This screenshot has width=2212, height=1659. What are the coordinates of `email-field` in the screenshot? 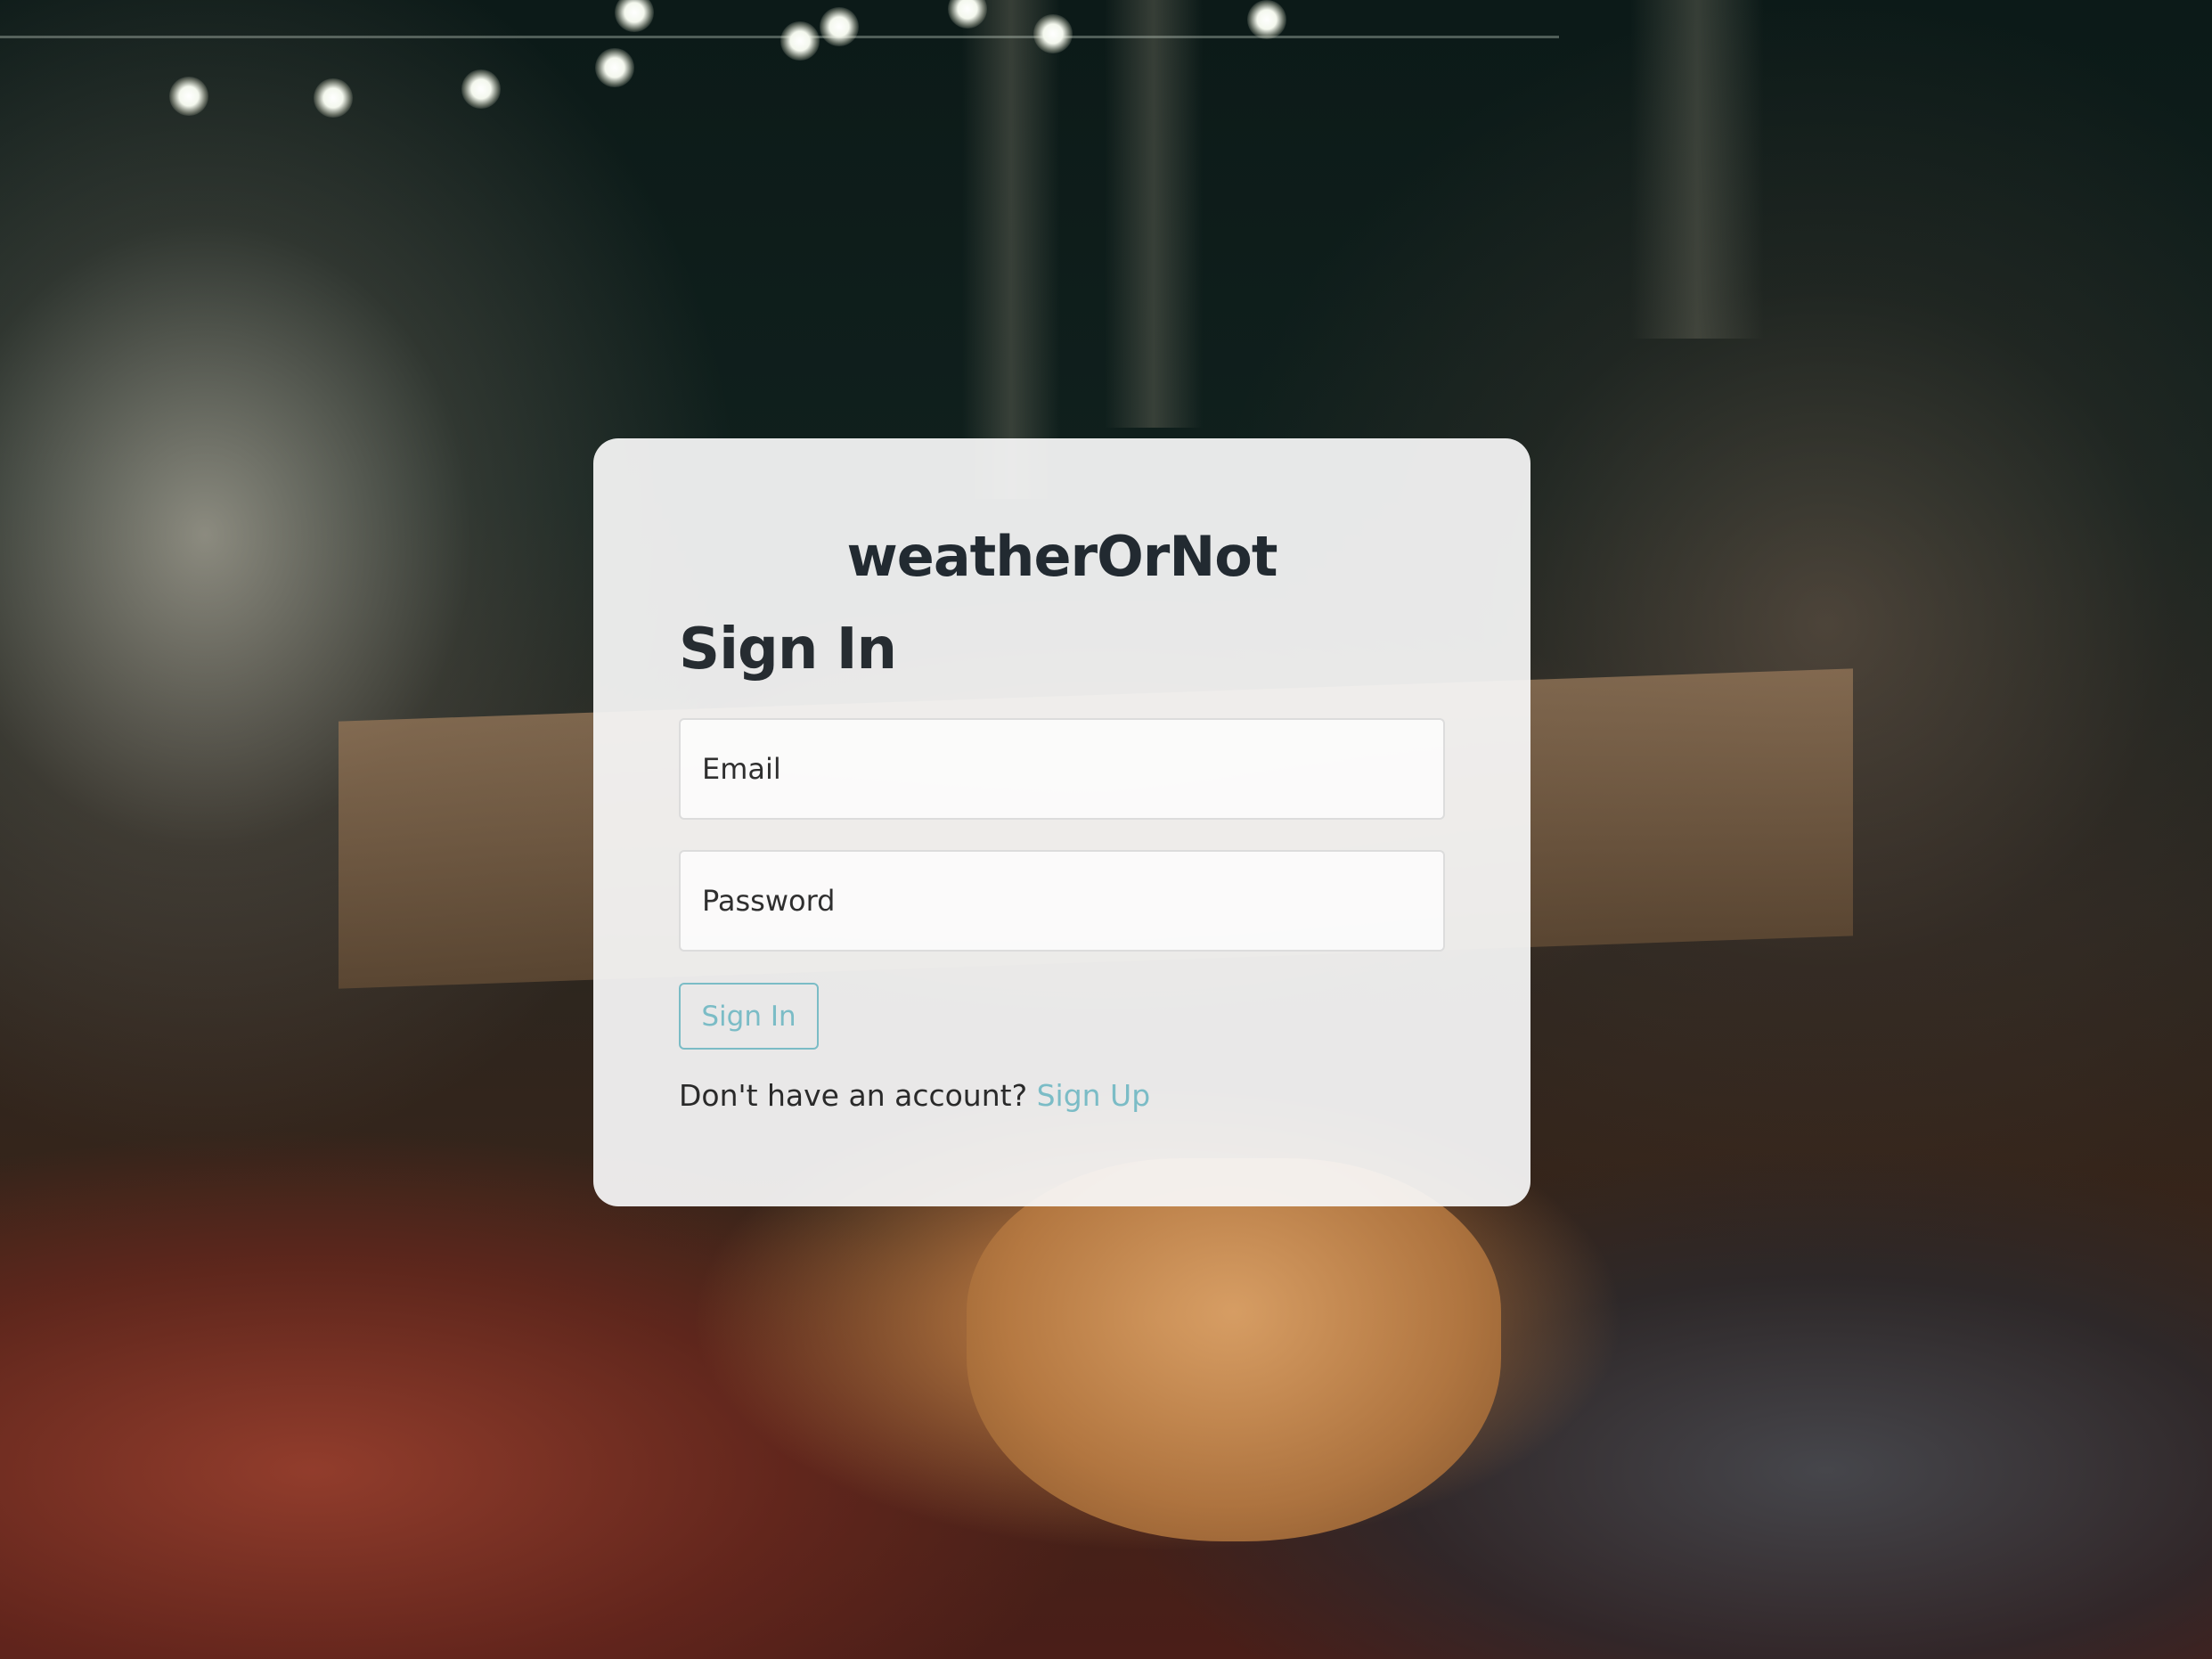 It's located at (1062, 769).